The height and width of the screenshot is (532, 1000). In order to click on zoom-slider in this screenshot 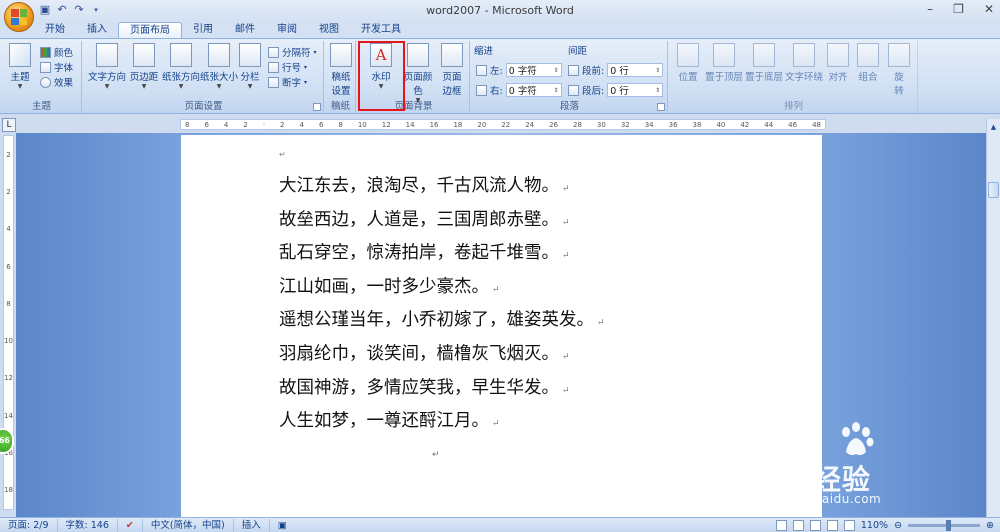, I will do `click(944, 525)`.